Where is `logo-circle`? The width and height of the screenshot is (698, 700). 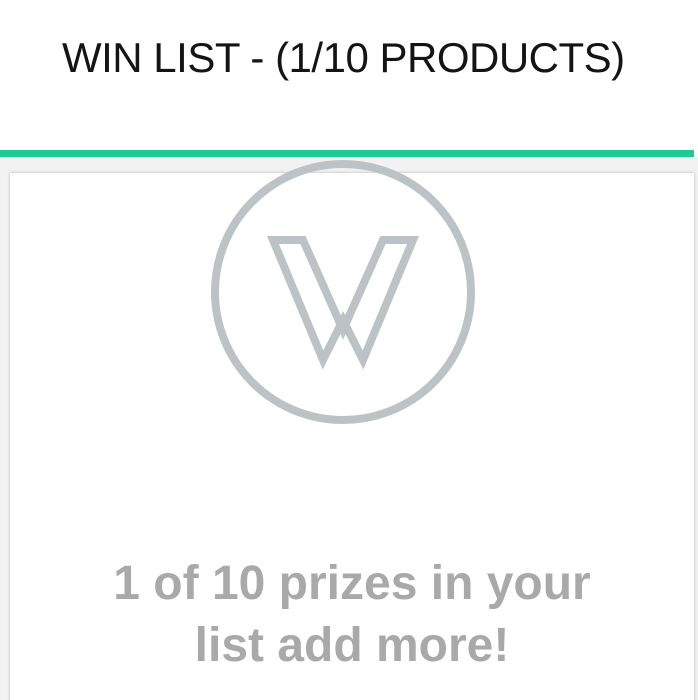
logo-circle is located at coordinates (343, 292).